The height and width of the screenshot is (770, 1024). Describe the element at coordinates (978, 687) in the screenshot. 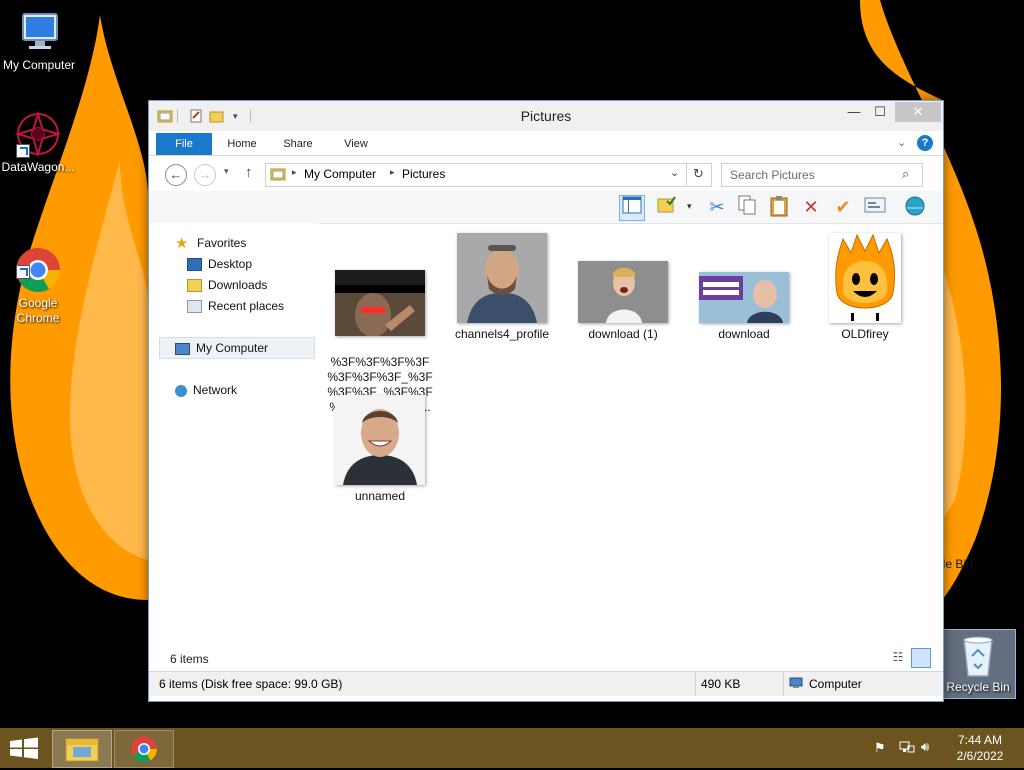

I see `desktop-icon-label: Recycle Bin` at that location.